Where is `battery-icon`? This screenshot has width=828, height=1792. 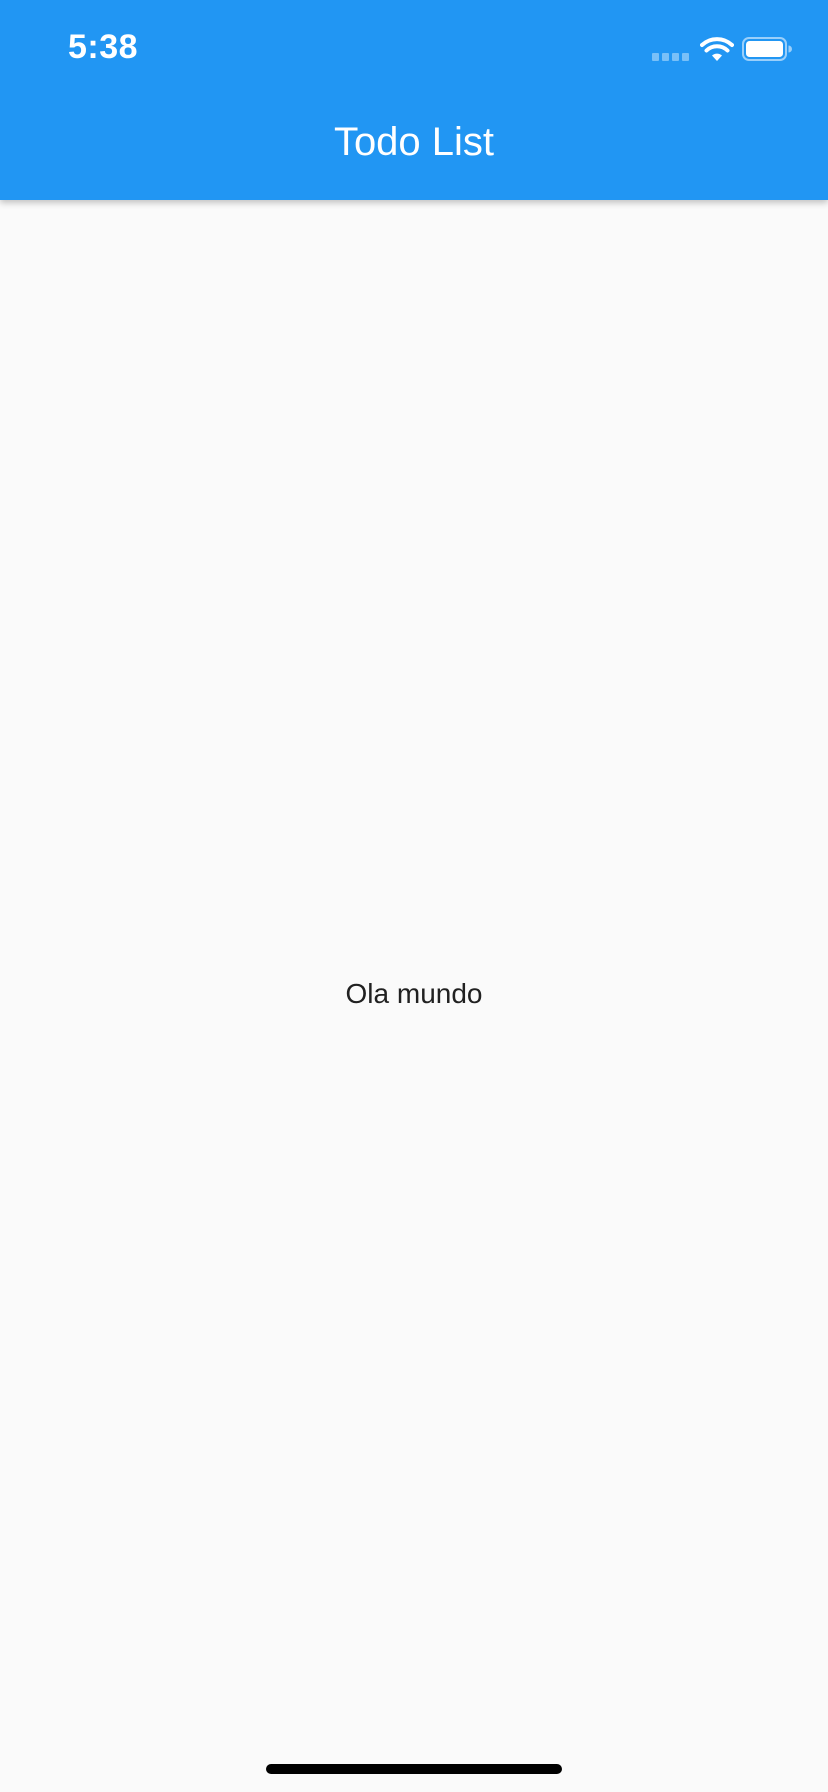 battery-icon is located at coordinates (767, 49).